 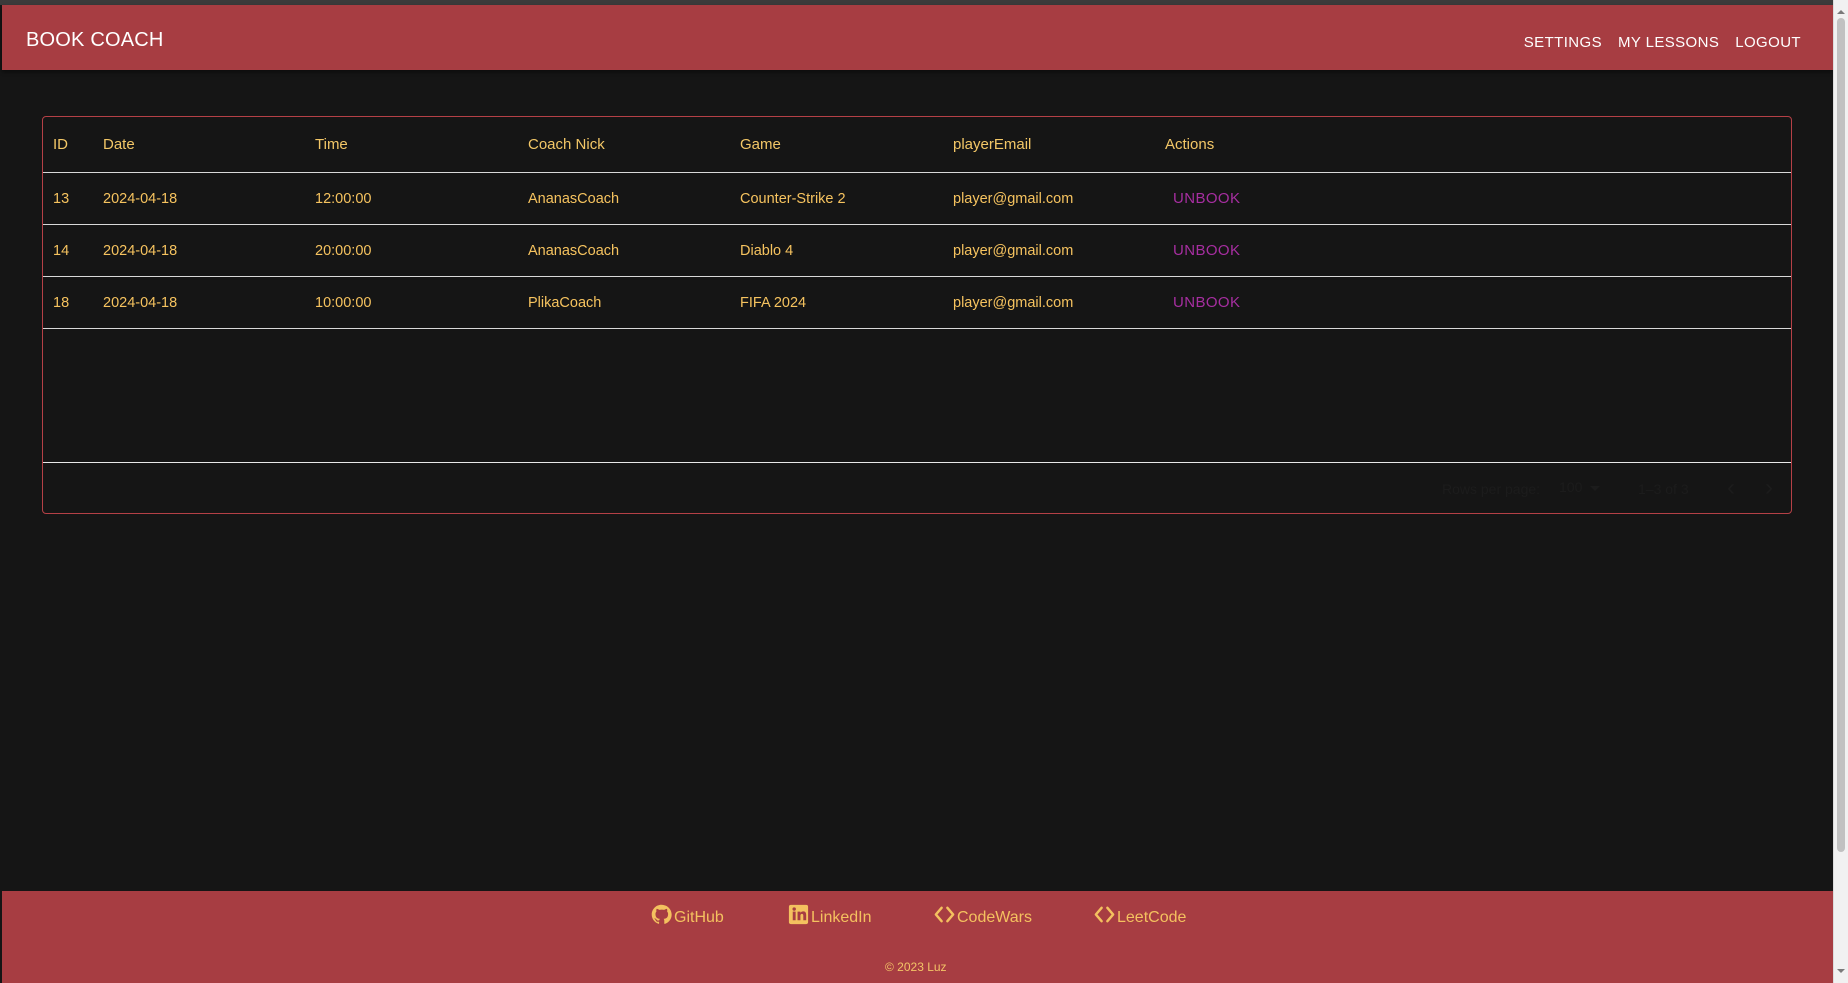 What do you see at coordinates (1491, 489) in the screenshot?
I see `rows-per-page-label: Rows per page:` at bounding box center [1491, 489].